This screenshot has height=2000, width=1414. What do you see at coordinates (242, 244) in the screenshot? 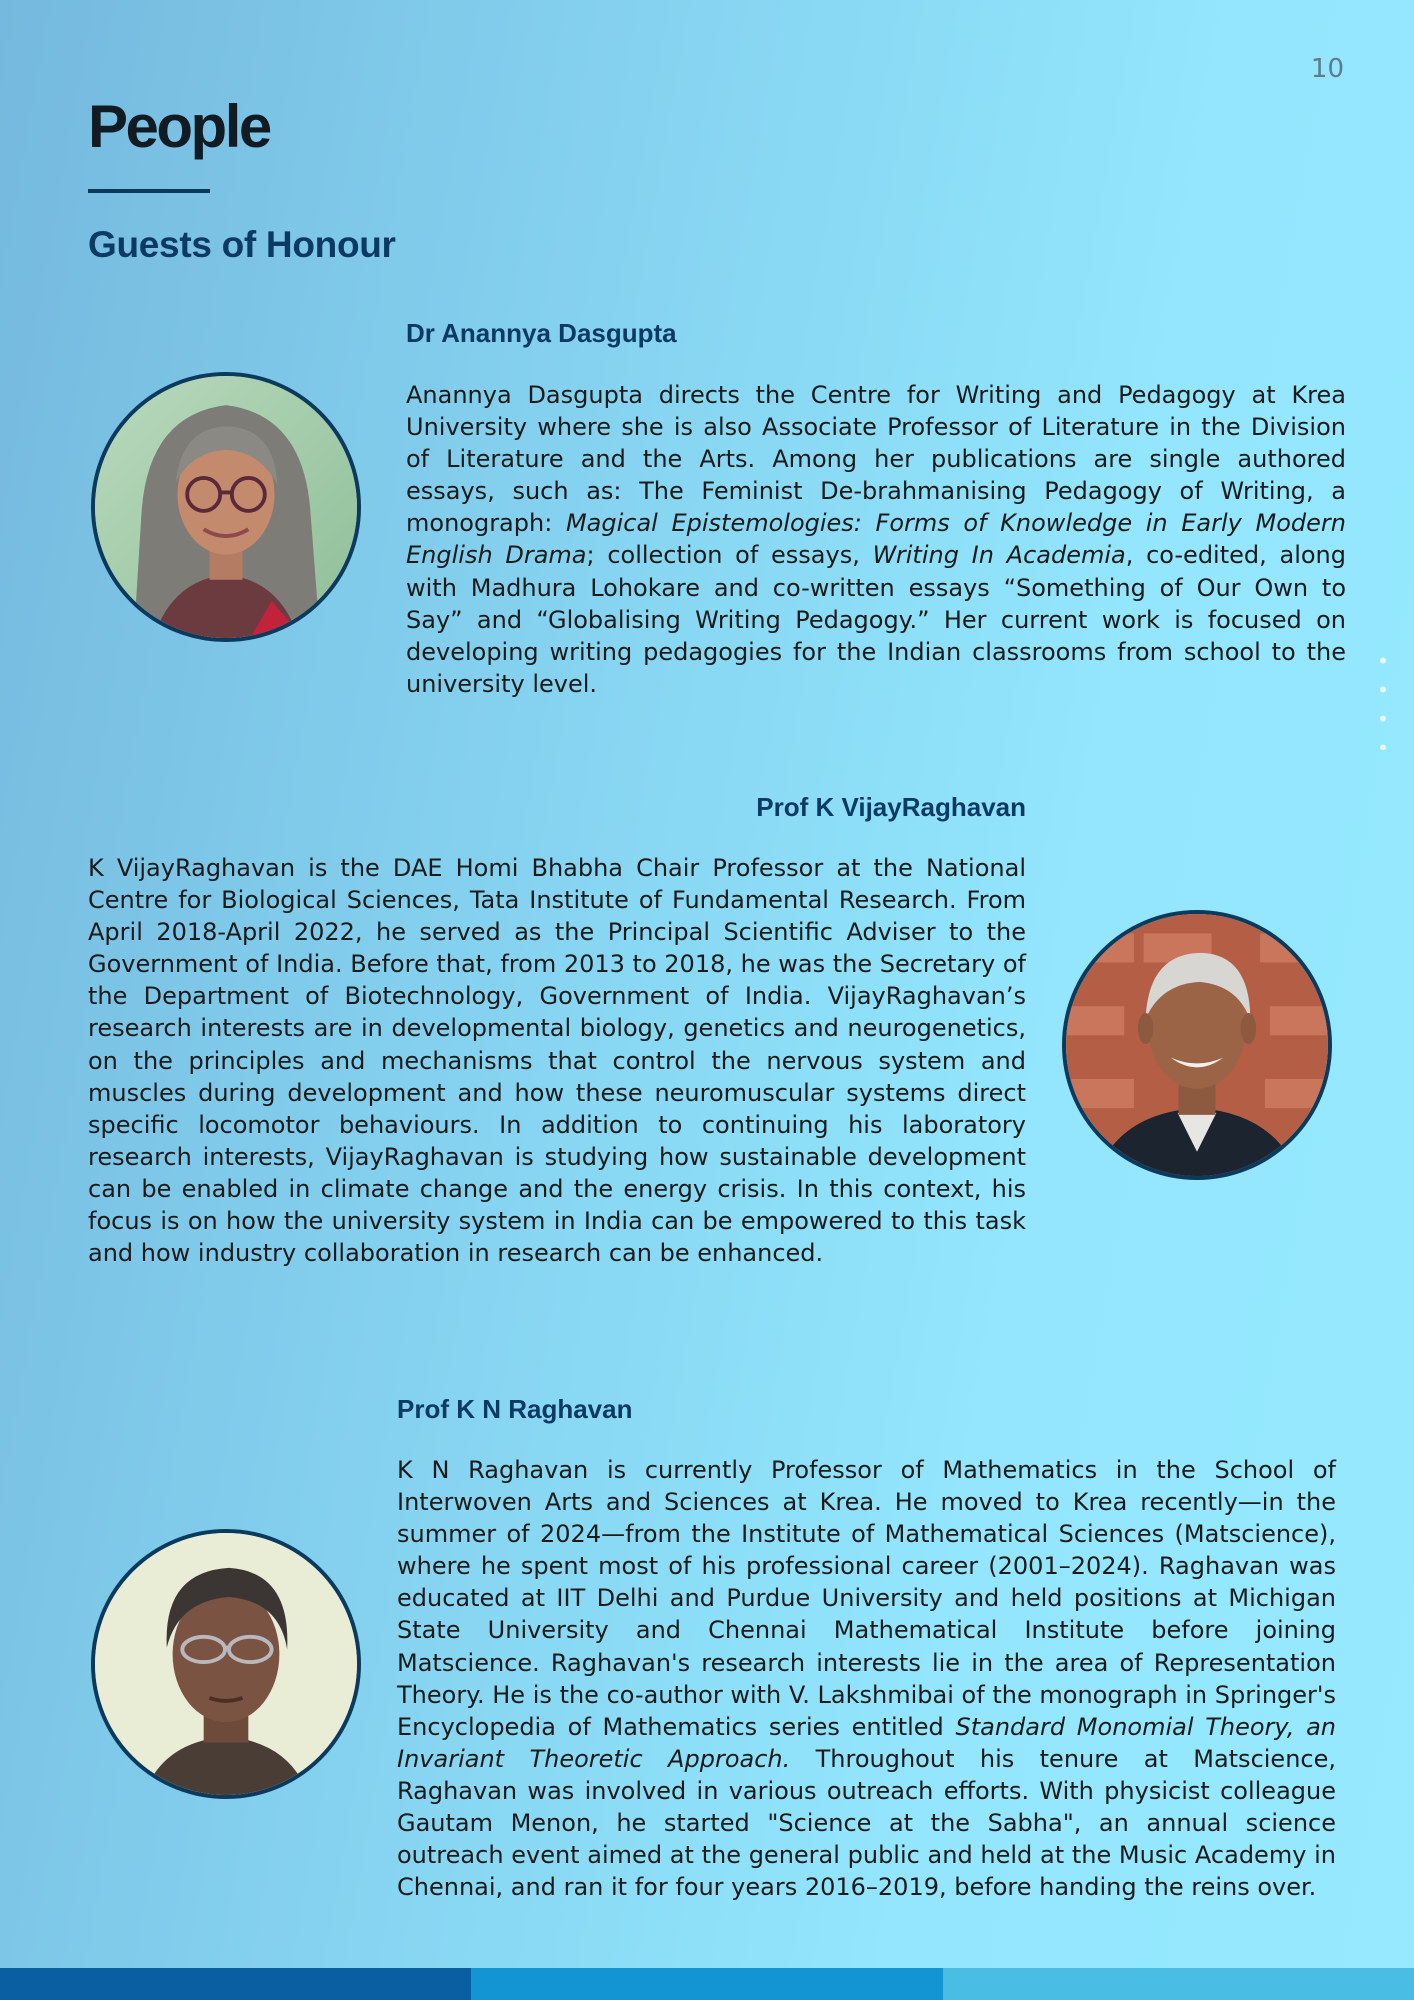
I see `section-heading: Guests of Honour` at bounding box center [242, 244].